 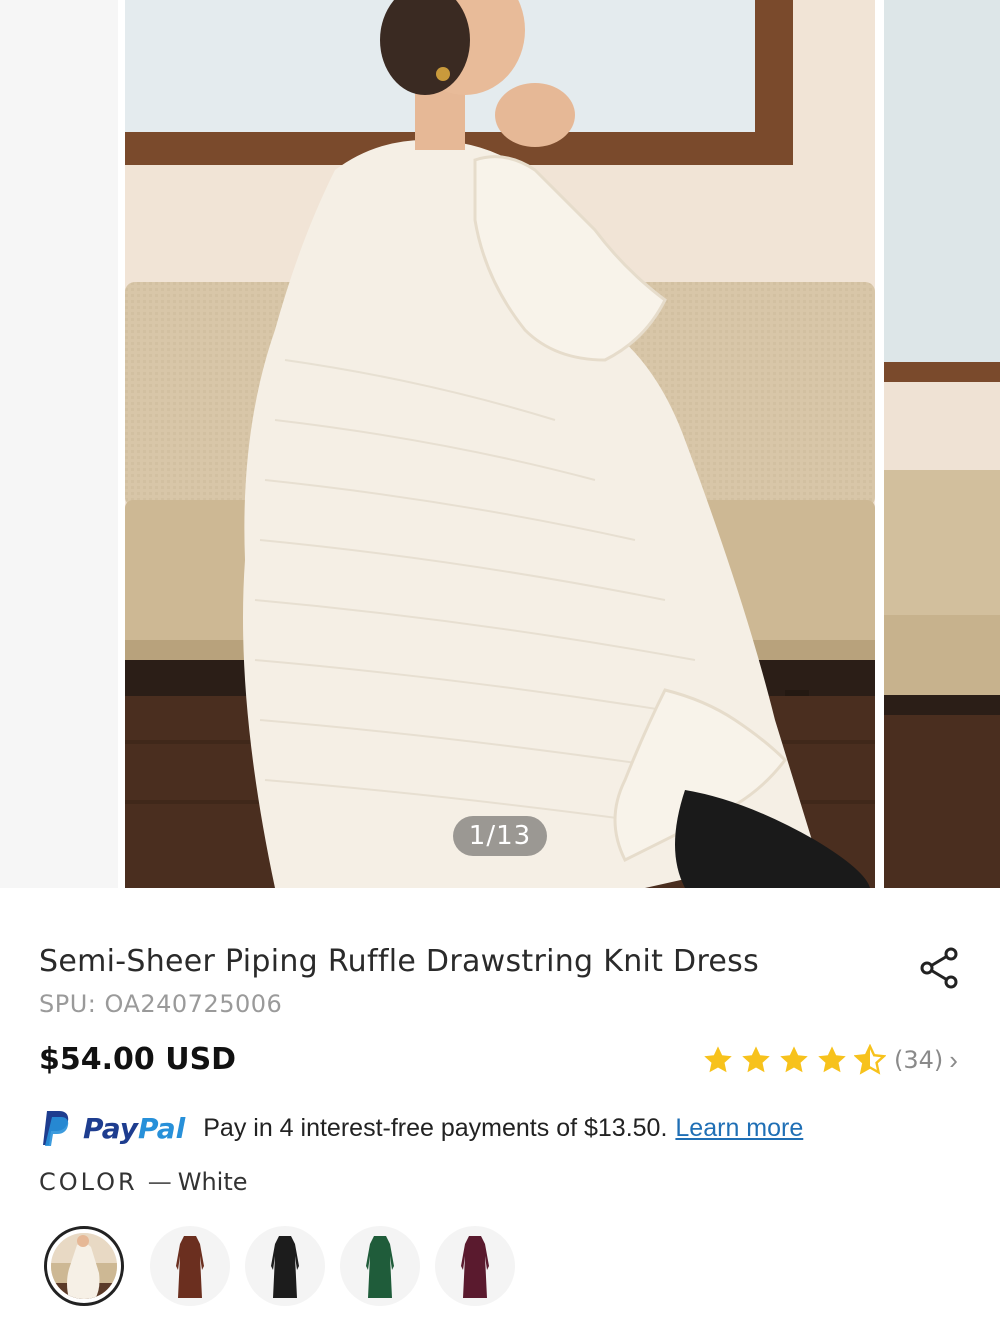 I want to click on paypal-word-pay: Pay, so click(x=111, y=1128).